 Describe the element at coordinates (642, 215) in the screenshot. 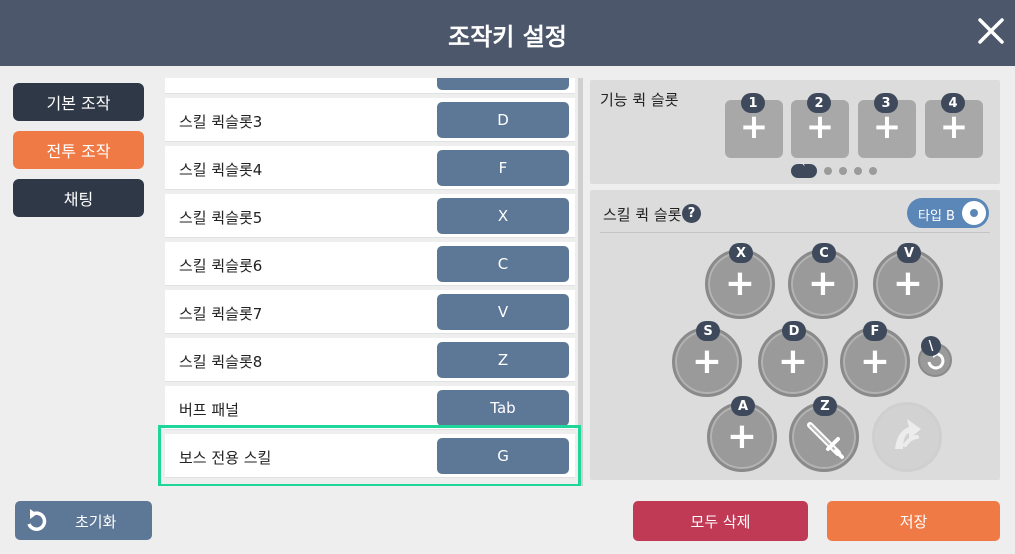

I see `panel-title: 스킬 퀵 슬롯` at that location.